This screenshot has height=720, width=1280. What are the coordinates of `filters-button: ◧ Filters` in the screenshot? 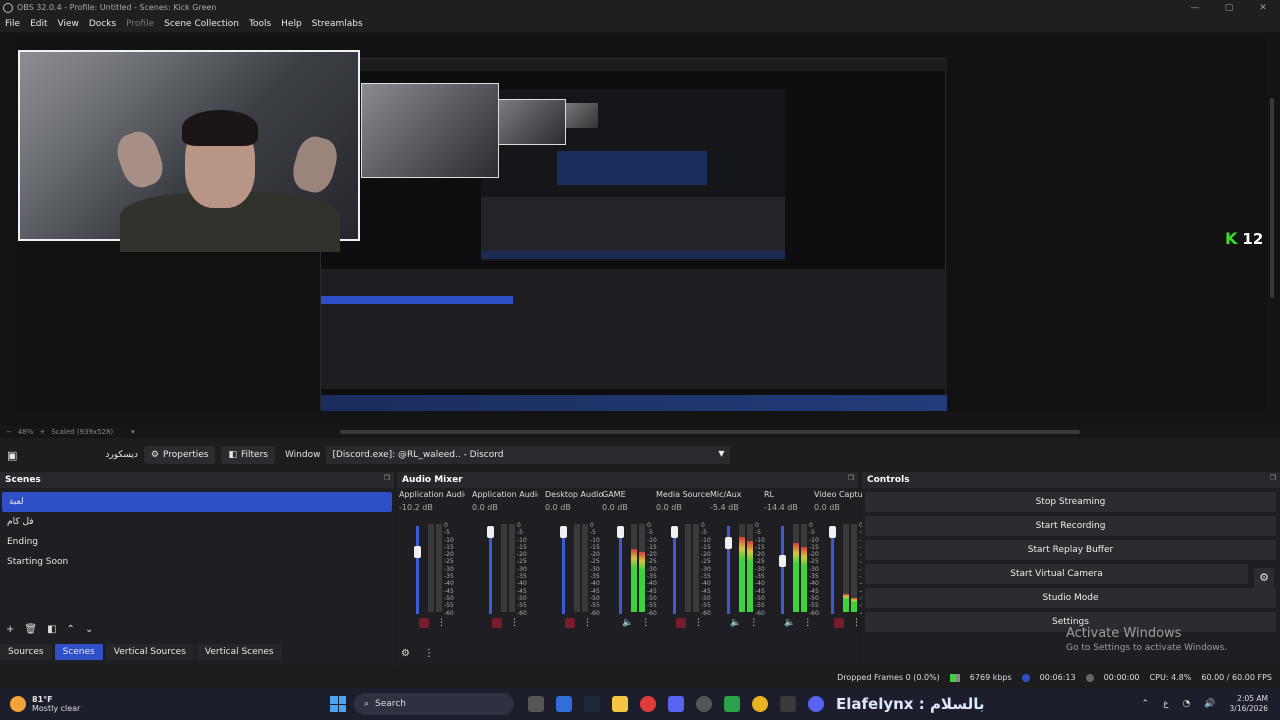 It's located at (248, 455).